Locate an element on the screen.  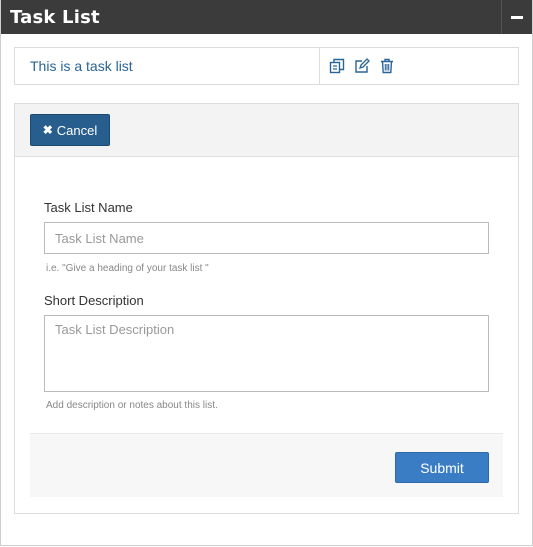
cancel-button: ✖ Cancel is located at coordinates (70, 130).